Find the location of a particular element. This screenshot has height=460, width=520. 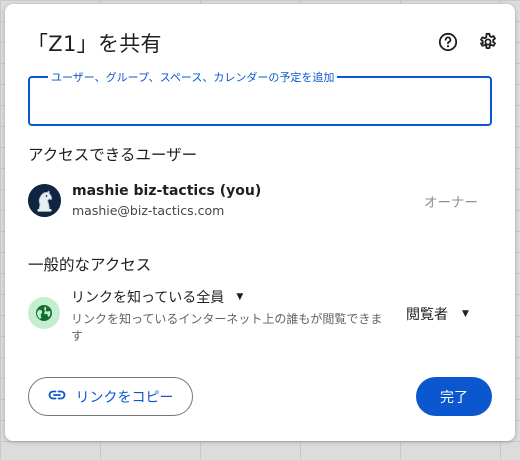

people-with-access-heading: アクセスできるユーザー is located at coordinates (113, 155).